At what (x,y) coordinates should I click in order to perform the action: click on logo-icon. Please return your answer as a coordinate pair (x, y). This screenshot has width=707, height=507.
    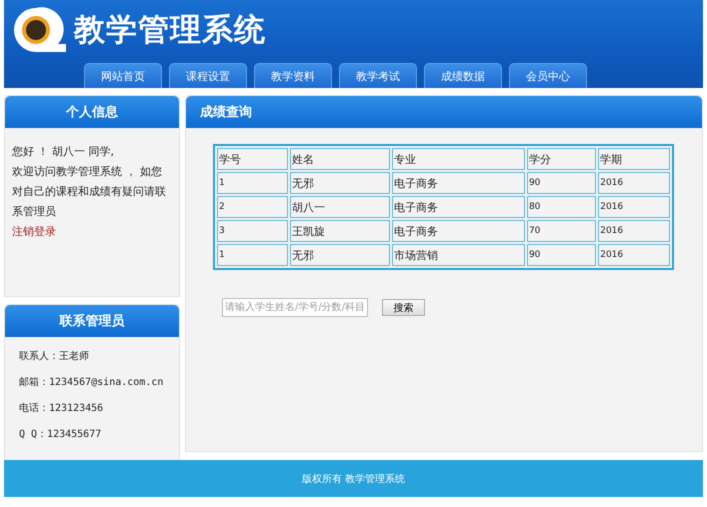
    Looking at the image, I should click on (40, 30).